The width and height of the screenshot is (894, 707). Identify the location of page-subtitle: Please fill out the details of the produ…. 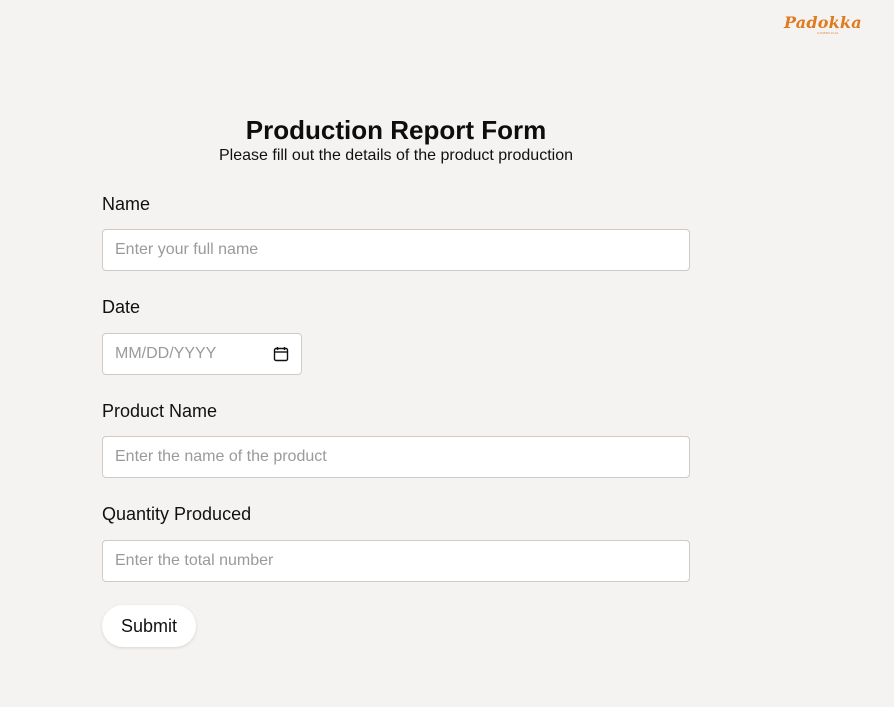
(396, 155).